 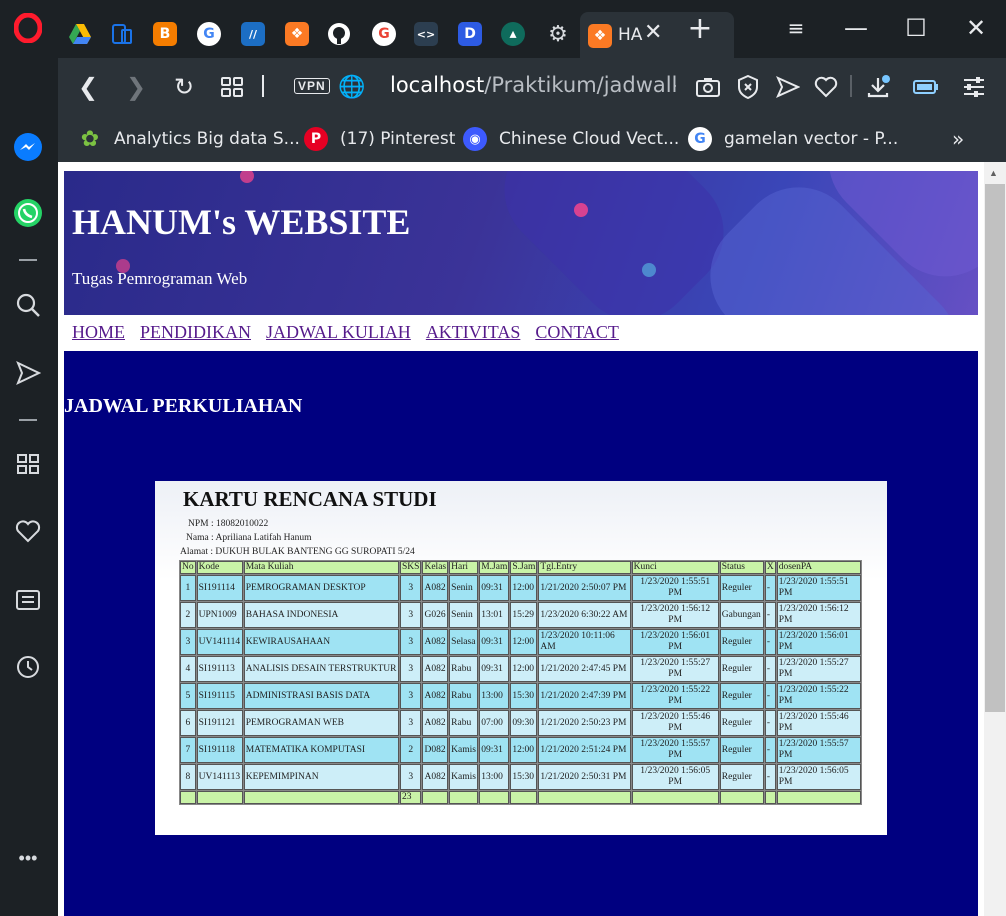 What do you see at coordinates (219, 669) in the screenshot?
I see `table-cell: SI191113` at bounding box center [219, 669].